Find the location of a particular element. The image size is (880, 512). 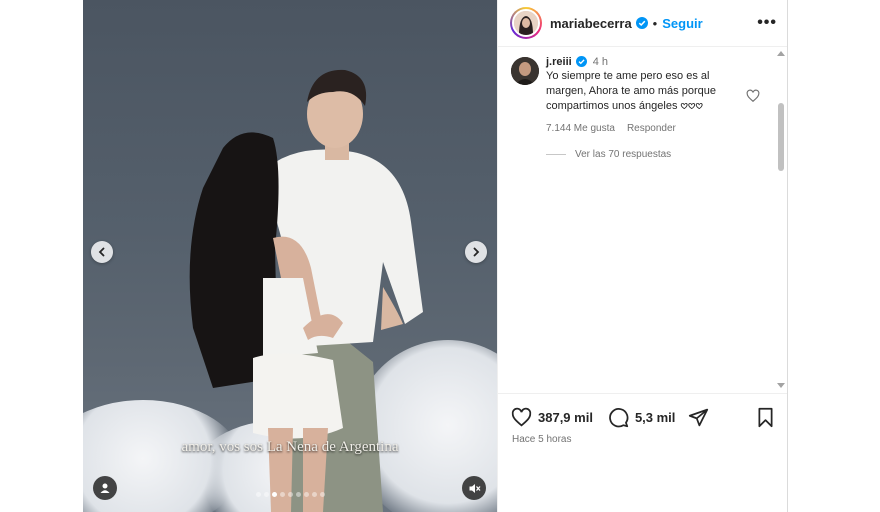

chevron-left-icon is located at coordinates (101, 252).